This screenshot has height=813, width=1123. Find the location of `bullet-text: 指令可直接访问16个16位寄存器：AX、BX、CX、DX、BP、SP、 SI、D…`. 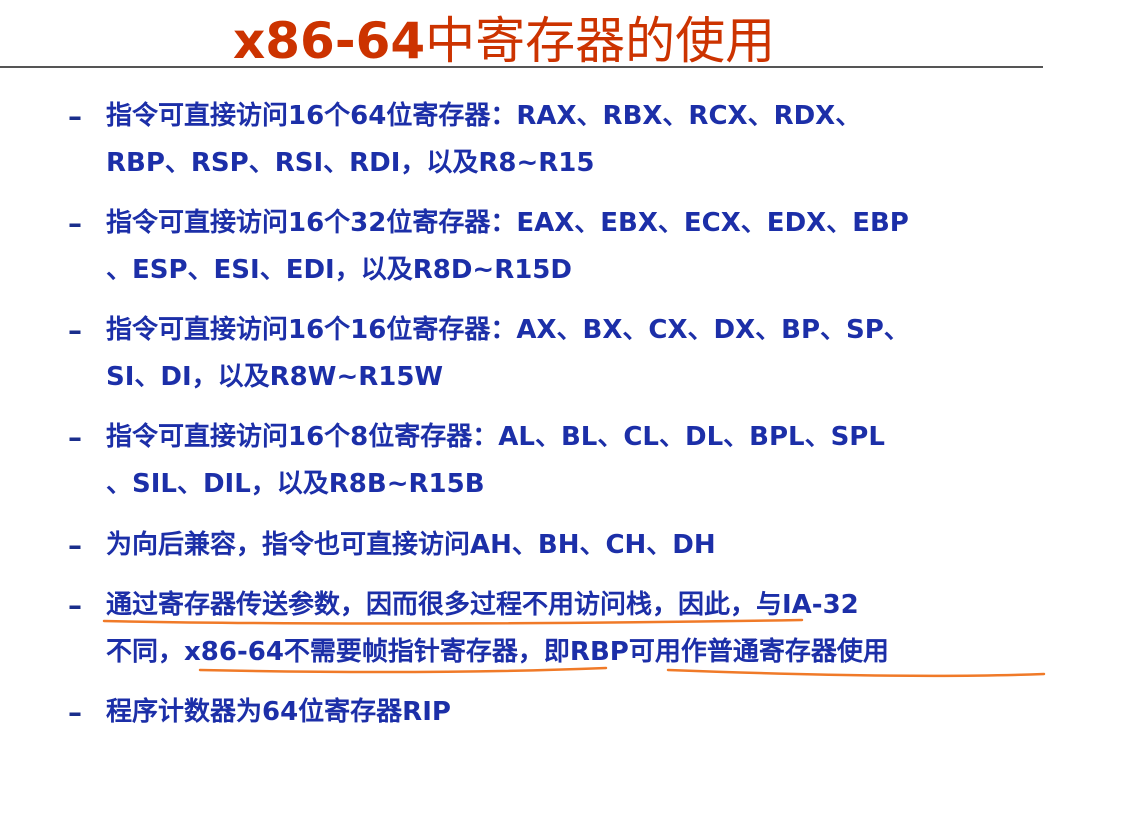

bullet-text: 指令可直接访问16个16位寄存器：AX、BX、CX、DX、BP、SP、 SI、D… is located at coordinates (508, 353).